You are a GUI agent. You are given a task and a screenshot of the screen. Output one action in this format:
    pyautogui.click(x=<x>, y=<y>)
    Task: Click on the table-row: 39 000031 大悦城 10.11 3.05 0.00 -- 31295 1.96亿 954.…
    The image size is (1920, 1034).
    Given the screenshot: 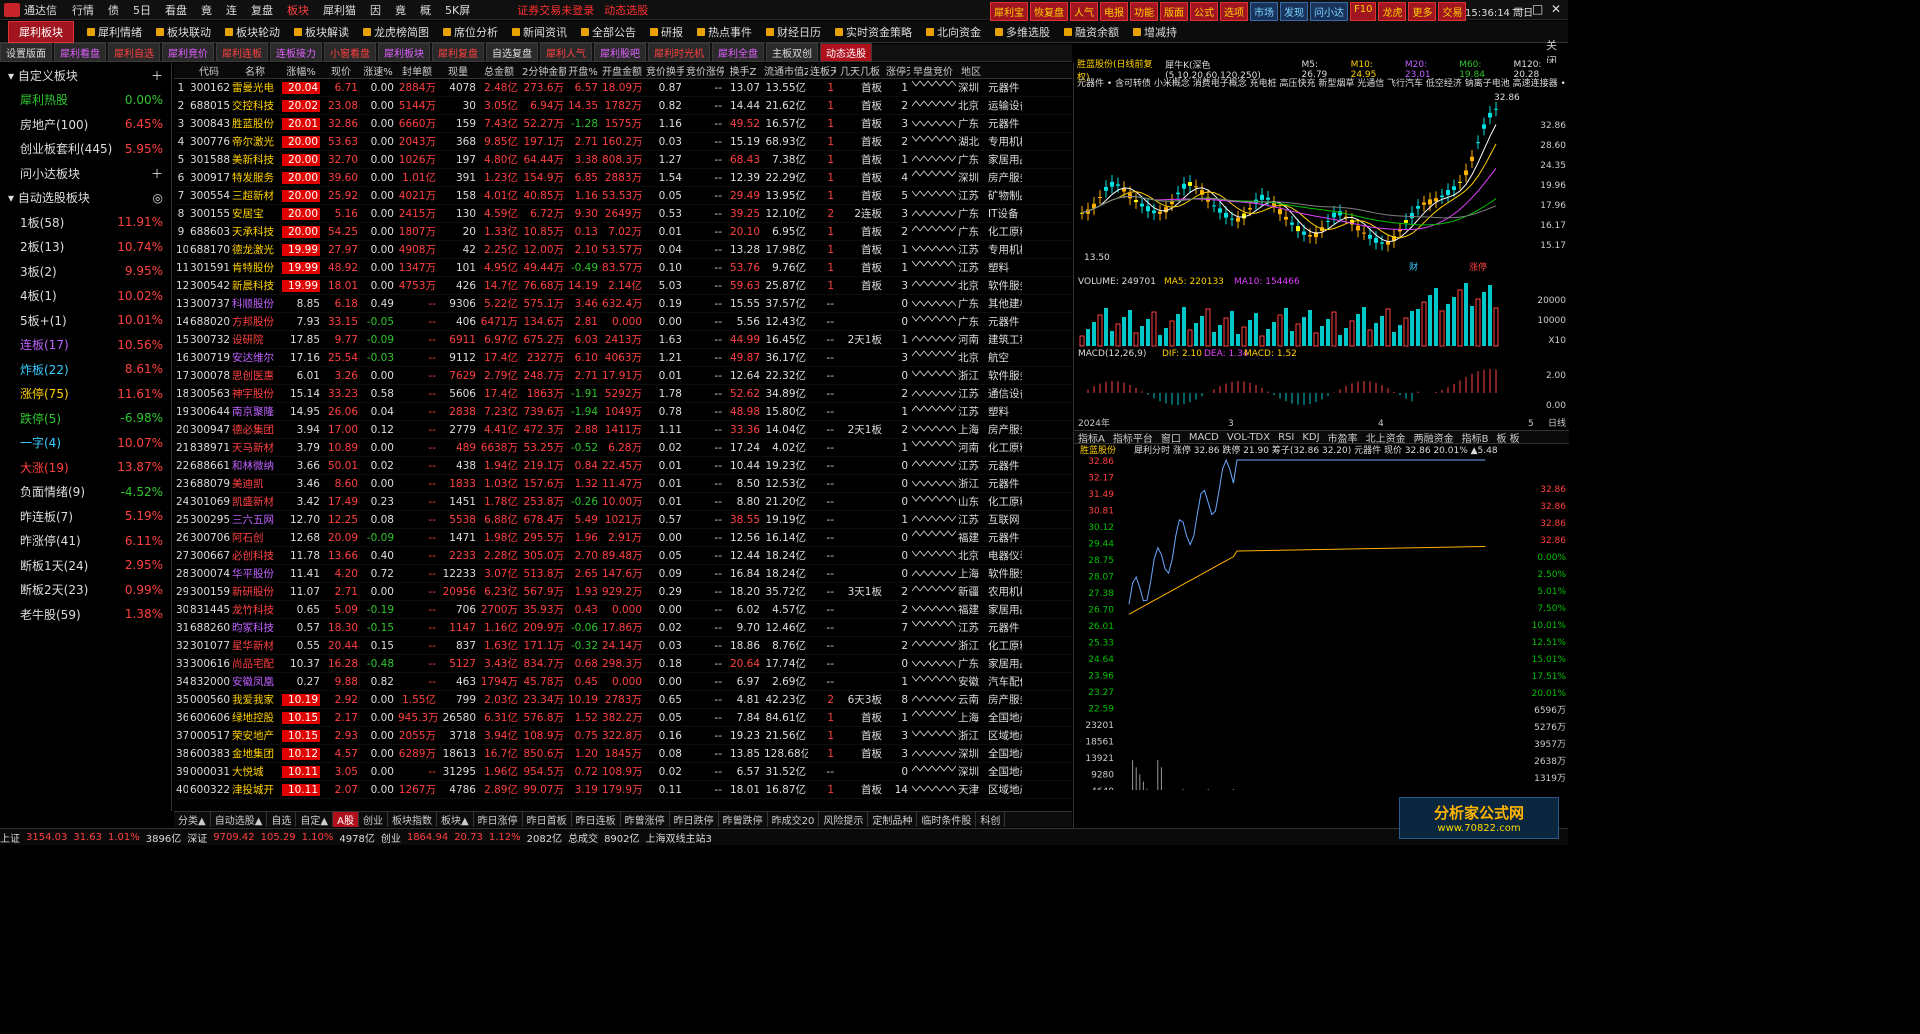 What is the action you would take?
    pyautogui.click(x=623, y=772)
    